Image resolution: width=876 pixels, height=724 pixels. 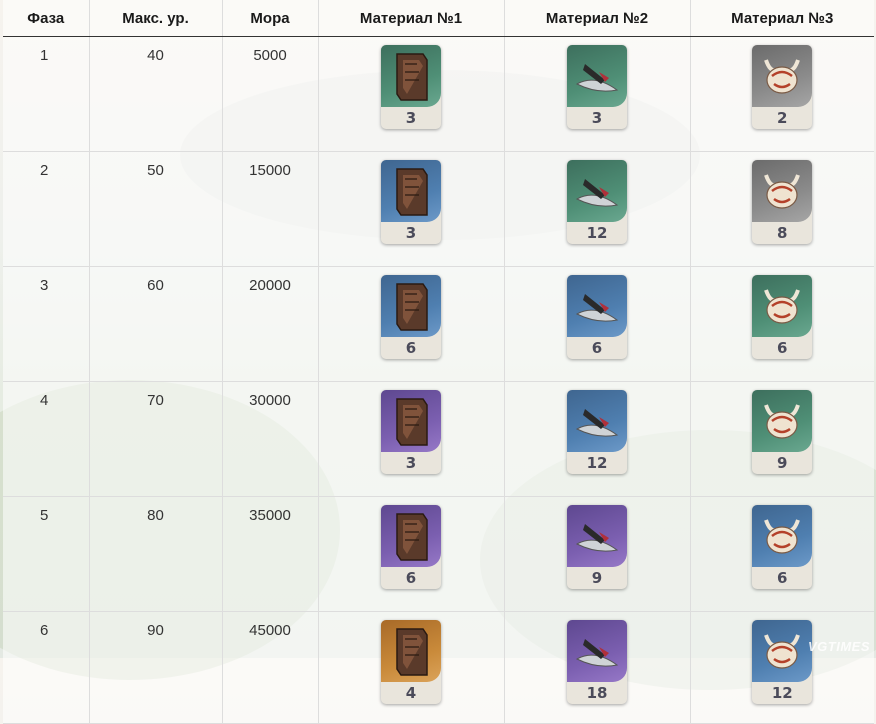 What do you see at coordinates (46, 94) in the screenshot?
I see `phase-cell: 1` at bounding box center [46, 94].